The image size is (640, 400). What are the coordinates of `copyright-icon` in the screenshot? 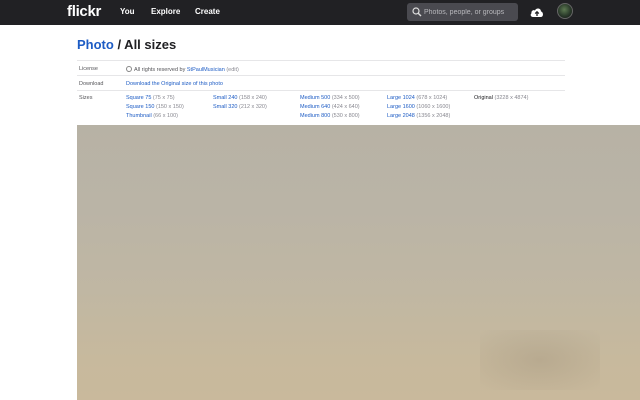 It's located at (129, 69).